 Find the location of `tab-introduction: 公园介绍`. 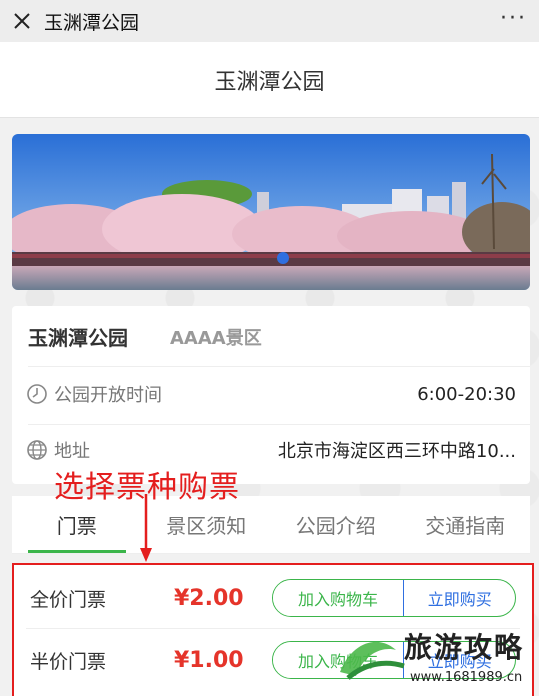

tab-introduction: 公园介绍 is located at coordinates (336, 524).